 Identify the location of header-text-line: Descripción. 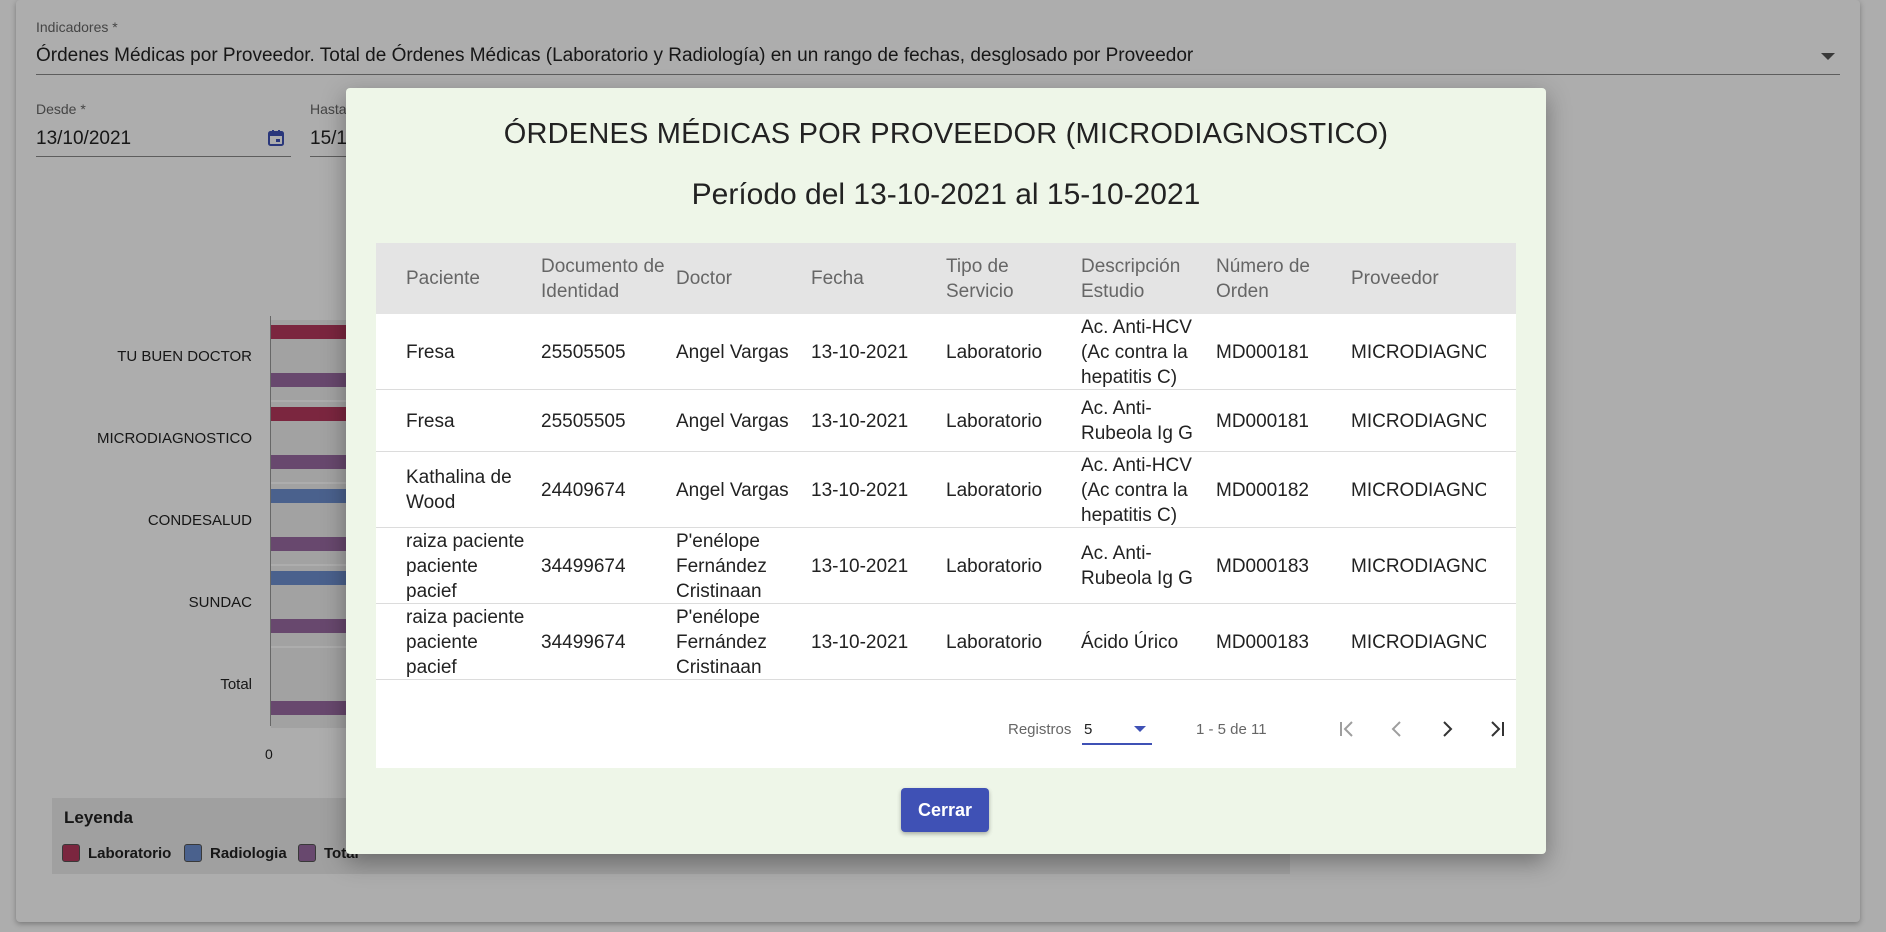
(1131, 266).